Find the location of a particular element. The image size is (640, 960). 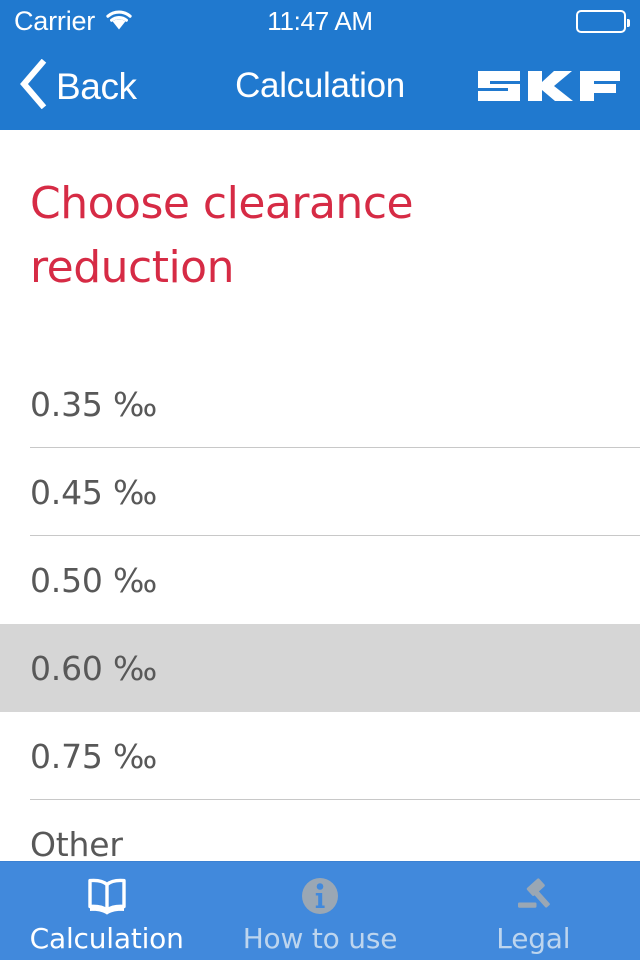

tab-legal: Legal is located at coordinates (533, 911).